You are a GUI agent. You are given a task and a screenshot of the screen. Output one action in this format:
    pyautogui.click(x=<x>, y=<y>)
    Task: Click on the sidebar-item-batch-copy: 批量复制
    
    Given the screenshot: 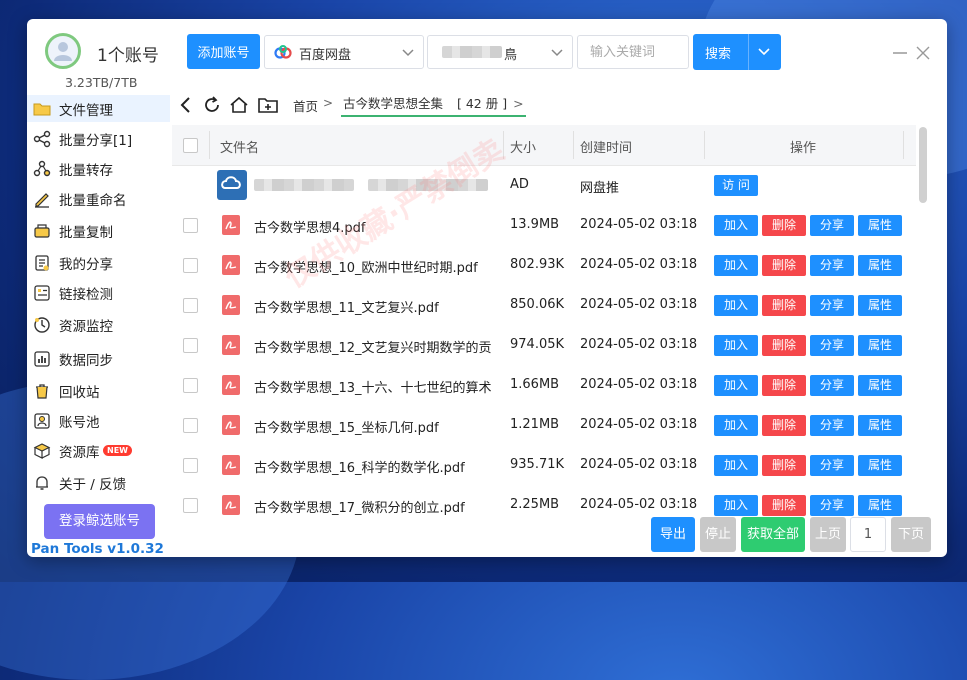 What is the action you would take?
    pyautogui.click(x=98, y=230)
    